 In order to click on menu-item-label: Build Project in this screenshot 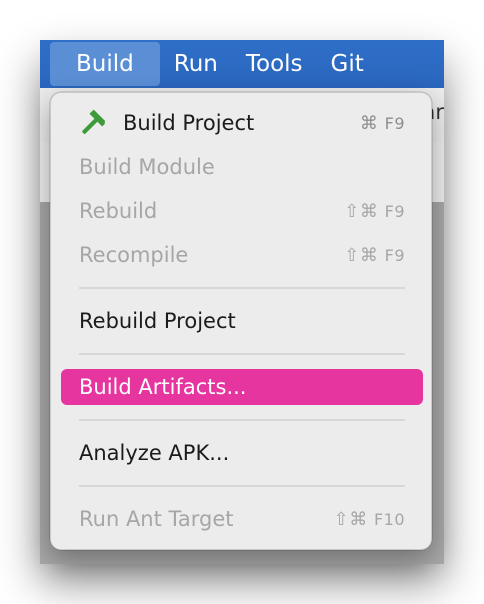, I will do `click(189, 123)`.